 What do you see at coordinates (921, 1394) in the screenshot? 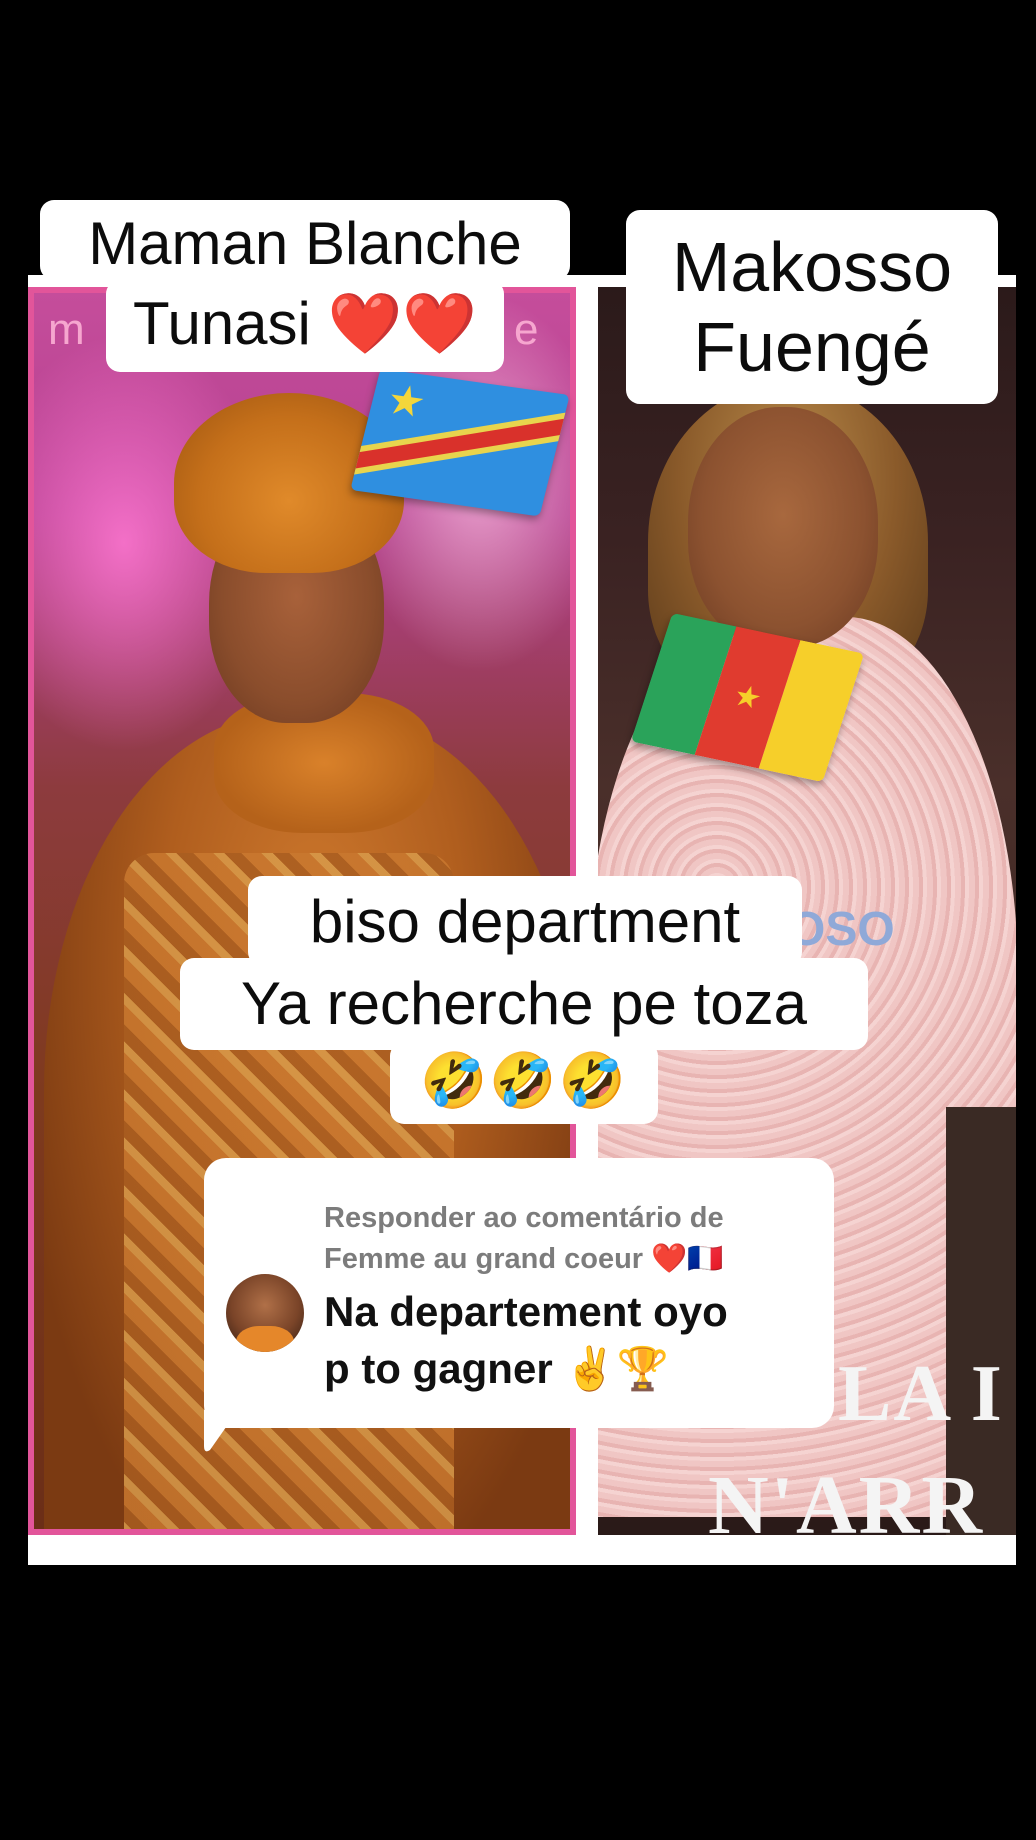
I see `right-bottom-text-1: LA I` at bounding box center [921, 1394].